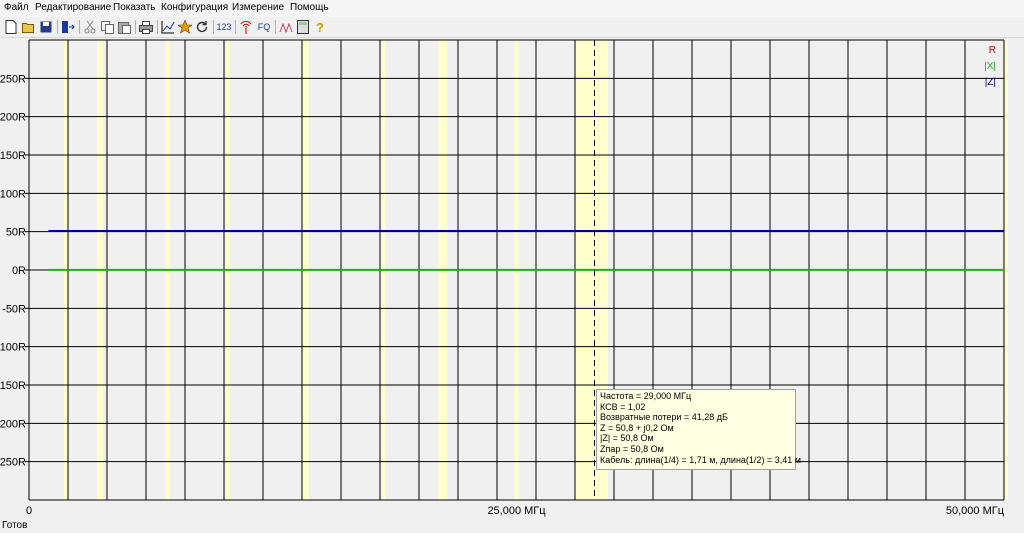  Describe the element at coordinates (13, 79) in the screenshot. I see `y-tick-label: 250R` at that location.